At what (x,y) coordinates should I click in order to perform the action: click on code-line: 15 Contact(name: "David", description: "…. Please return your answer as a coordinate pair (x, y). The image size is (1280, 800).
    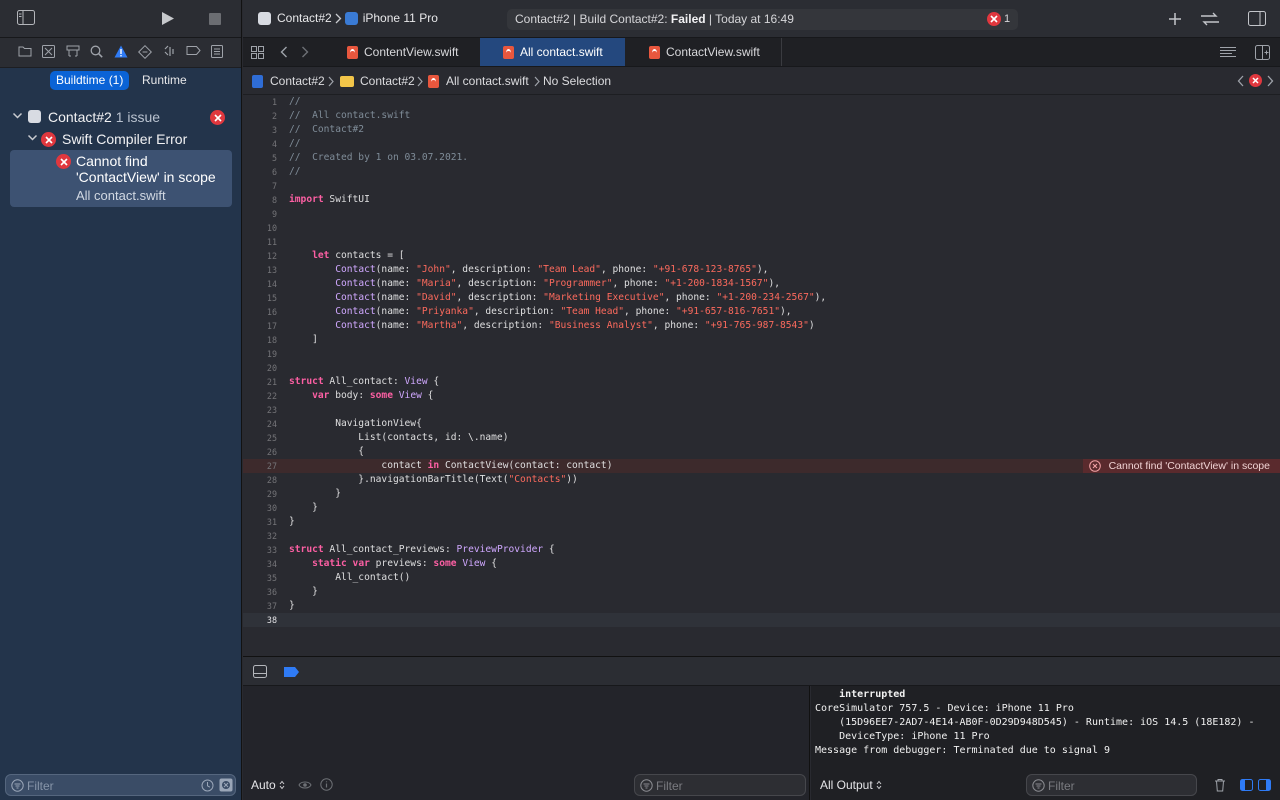
    Looking at the image, I should click on (761, 298).